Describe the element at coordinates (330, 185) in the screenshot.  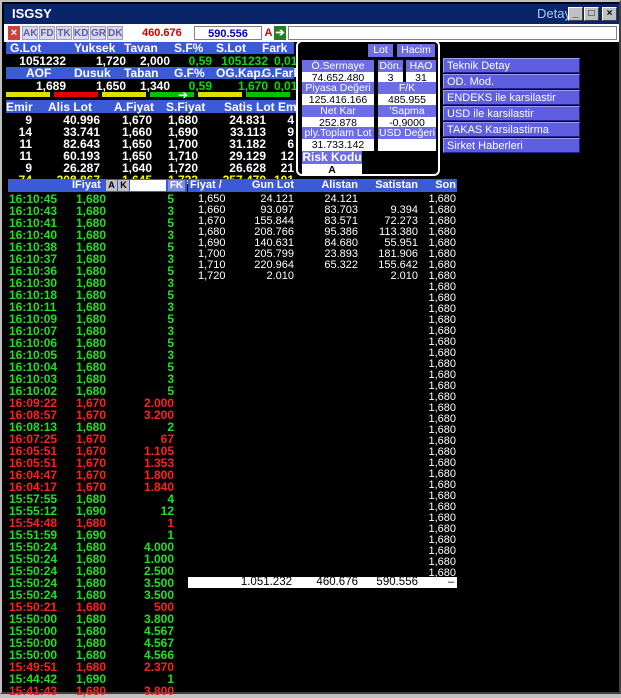
I see `dist-header-alistan: Alistan` at that location.